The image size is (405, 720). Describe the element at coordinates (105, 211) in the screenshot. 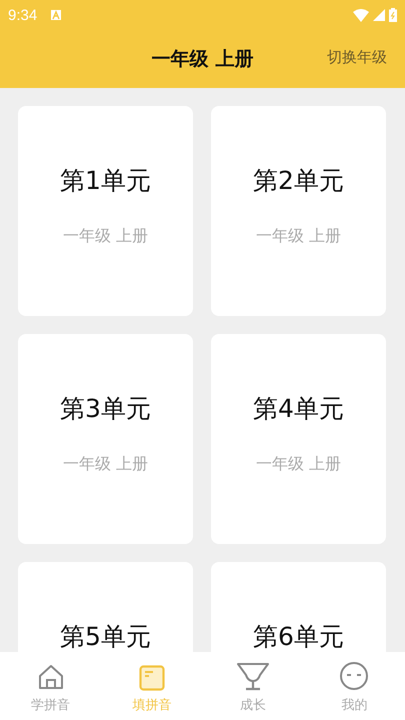

I see `unit-card: 第1单元 一年级 上册` at that location.